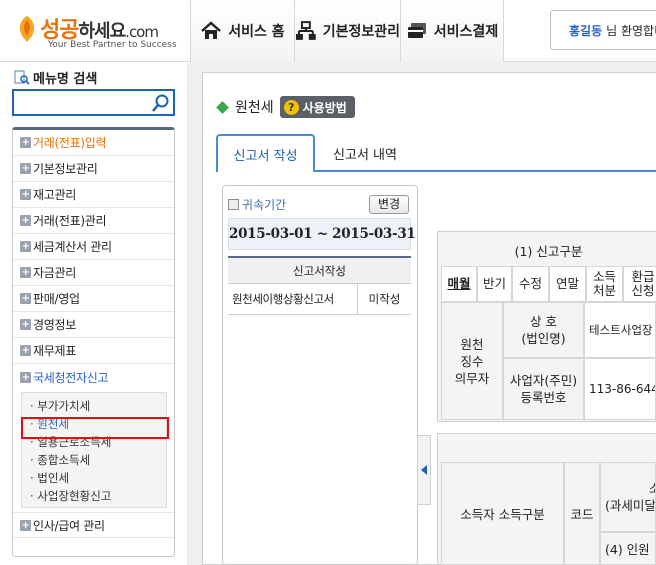 This screenshot has height=565, width=656. I want to click on report-list-row: 원천세이행상황신고서 미작성, so click(319, 299).